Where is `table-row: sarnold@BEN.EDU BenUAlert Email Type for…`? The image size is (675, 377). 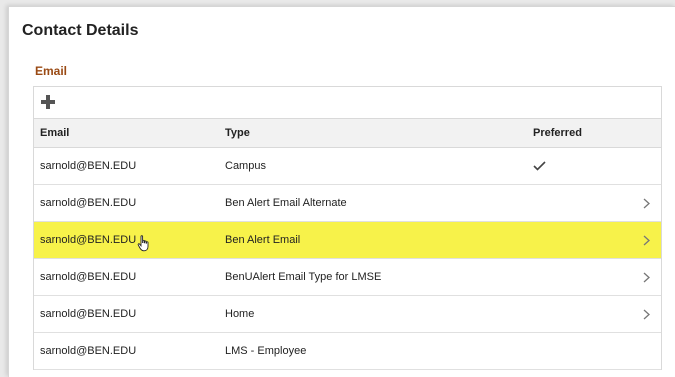 table-row: sarnold@BEN.EDU BenUAlert Email Type for… is located at coordinates (347, 277).